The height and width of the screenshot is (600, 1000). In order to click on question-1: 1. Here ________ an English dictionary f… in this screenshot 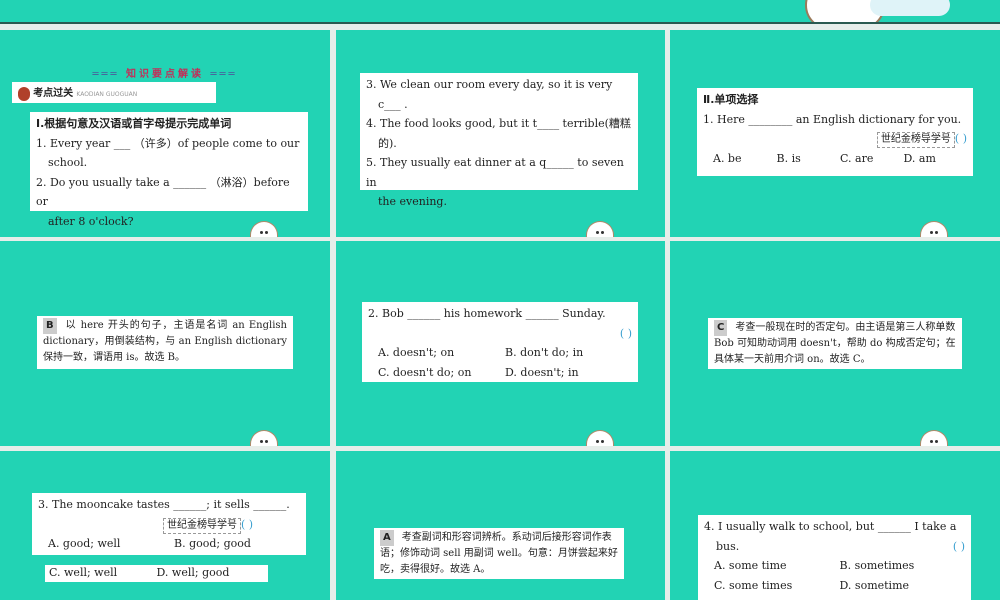, I will do `click(832, 119)`.